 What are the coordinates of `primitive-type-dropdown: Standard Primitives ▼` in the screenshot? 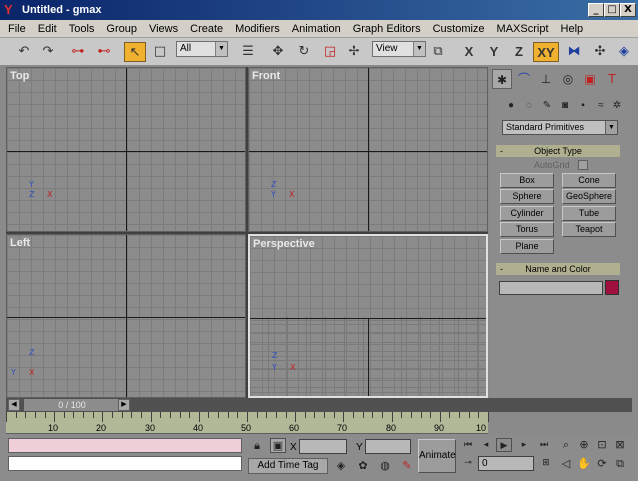 It's located at (560, 127).